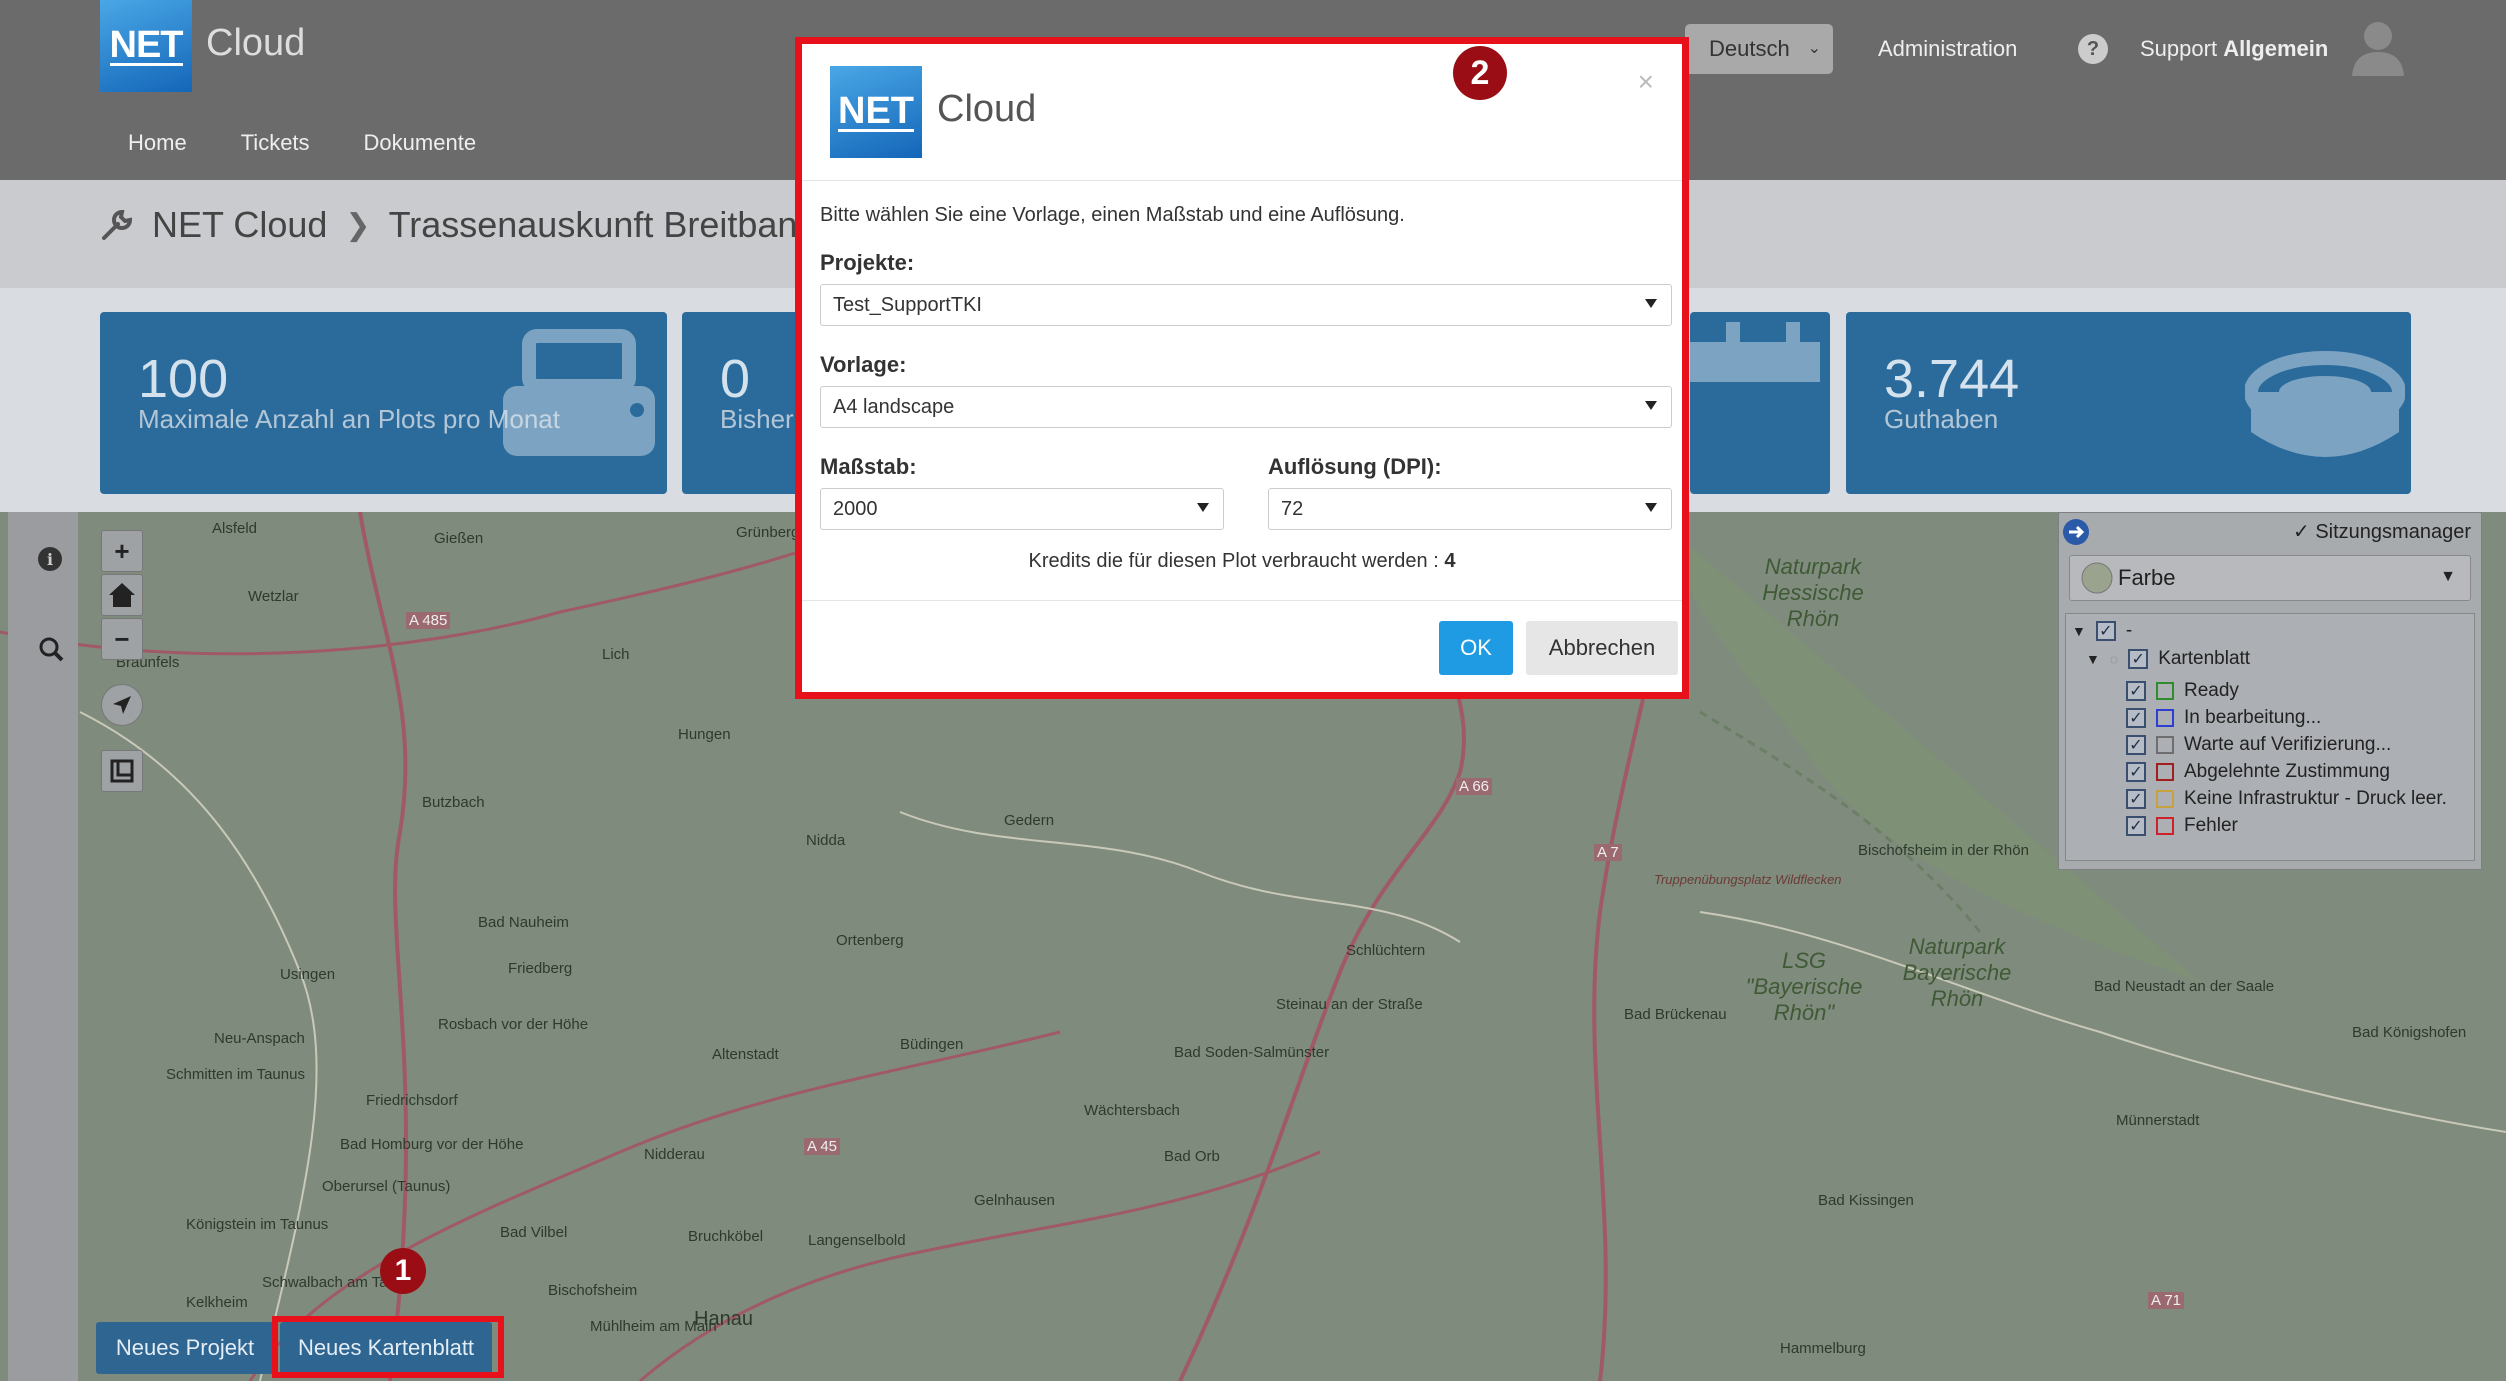 This screenshot has width=2506, height=1381. I want to click on info-icon: i, so click(50, 559).